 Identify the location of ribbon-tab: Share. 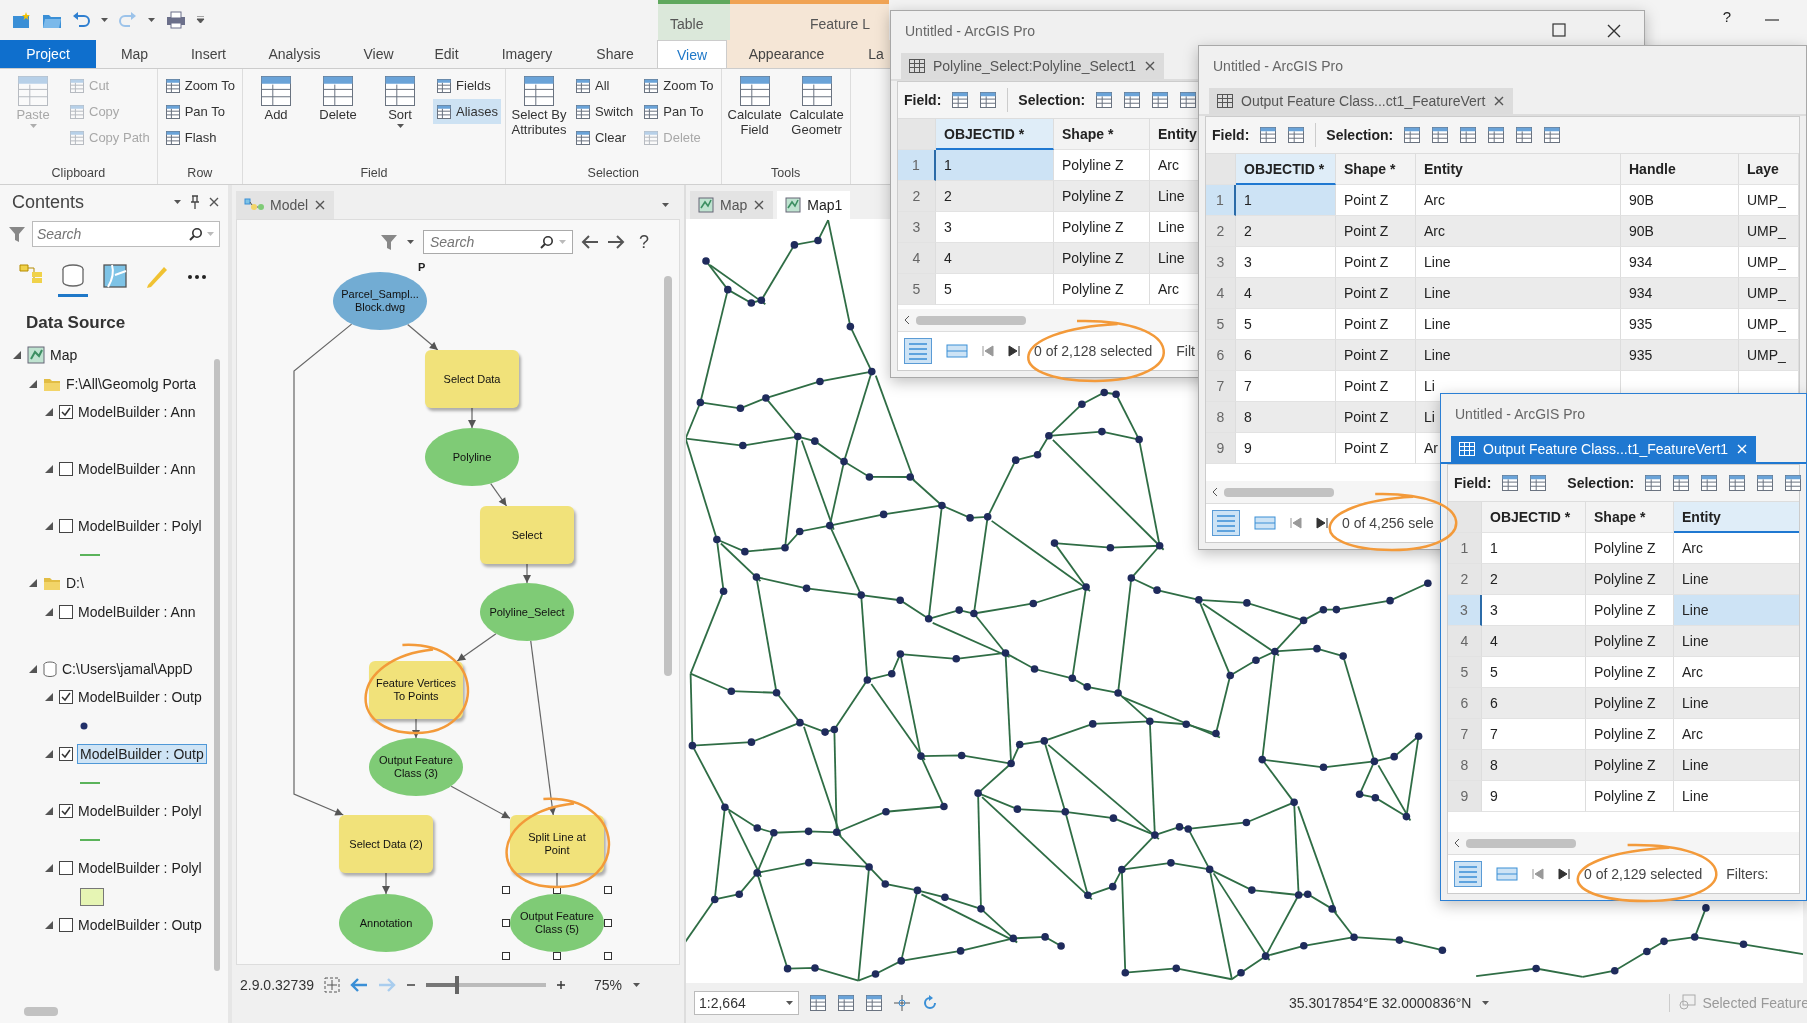
(615, 54).